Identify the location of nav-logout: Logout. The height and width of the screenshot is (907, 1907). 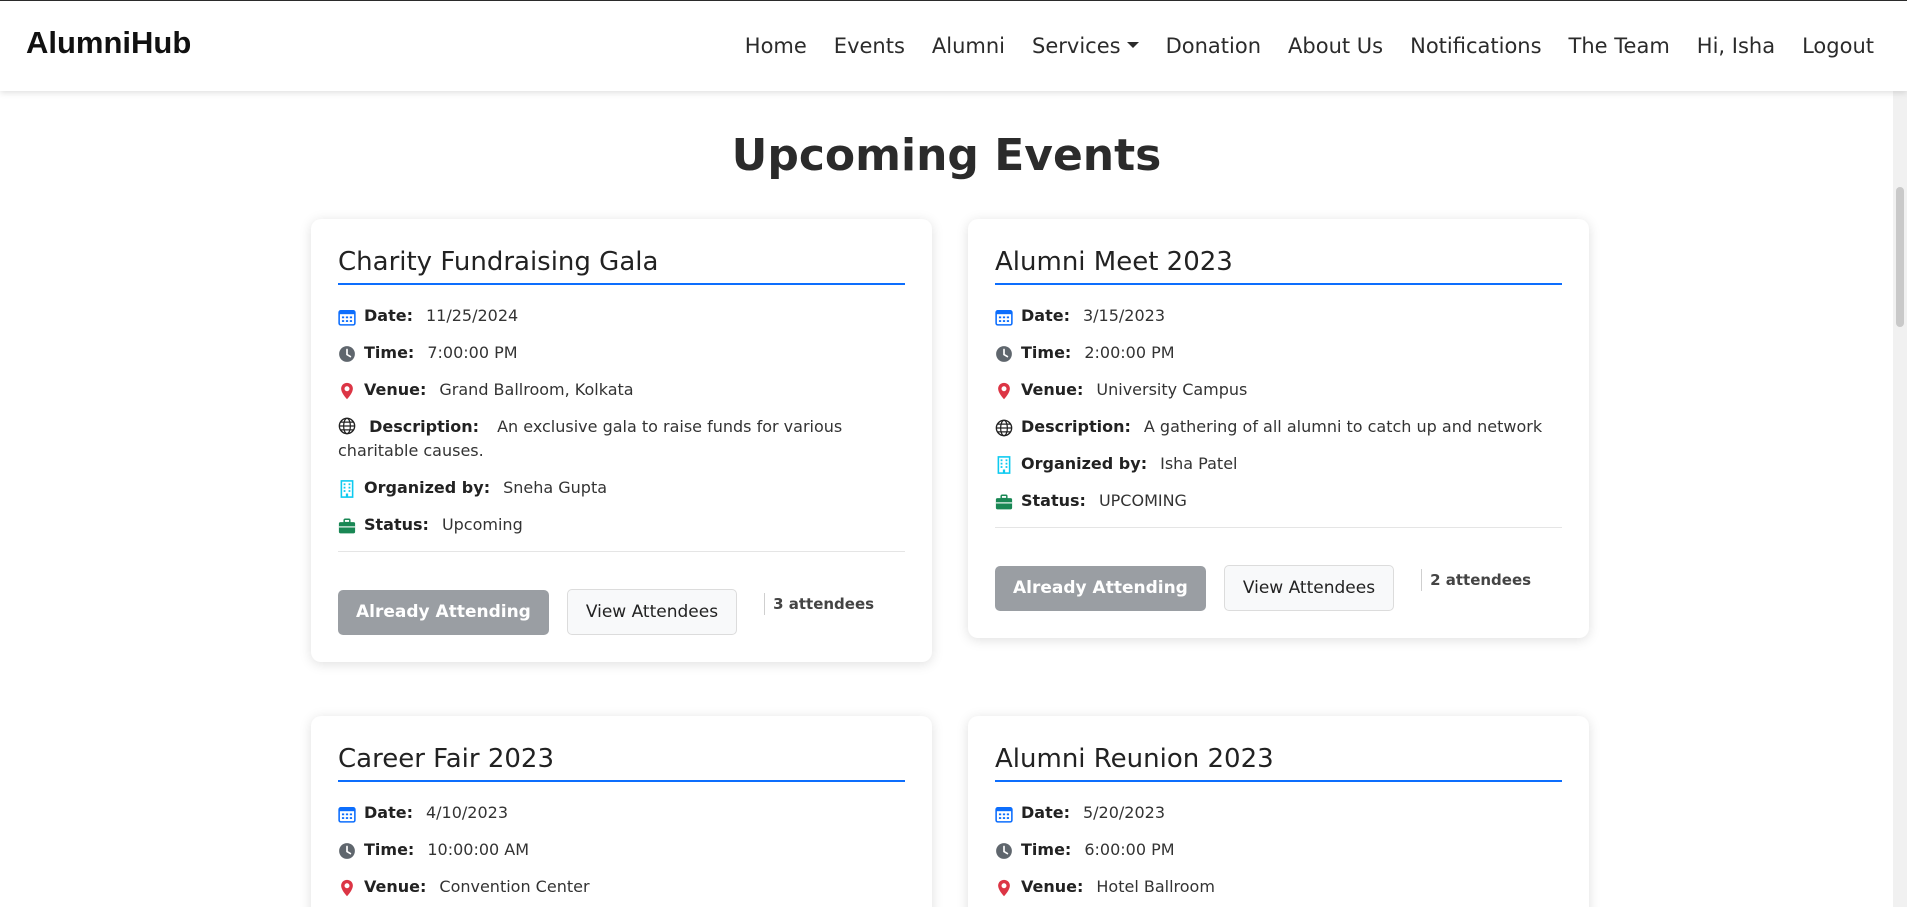
(1838, 46).